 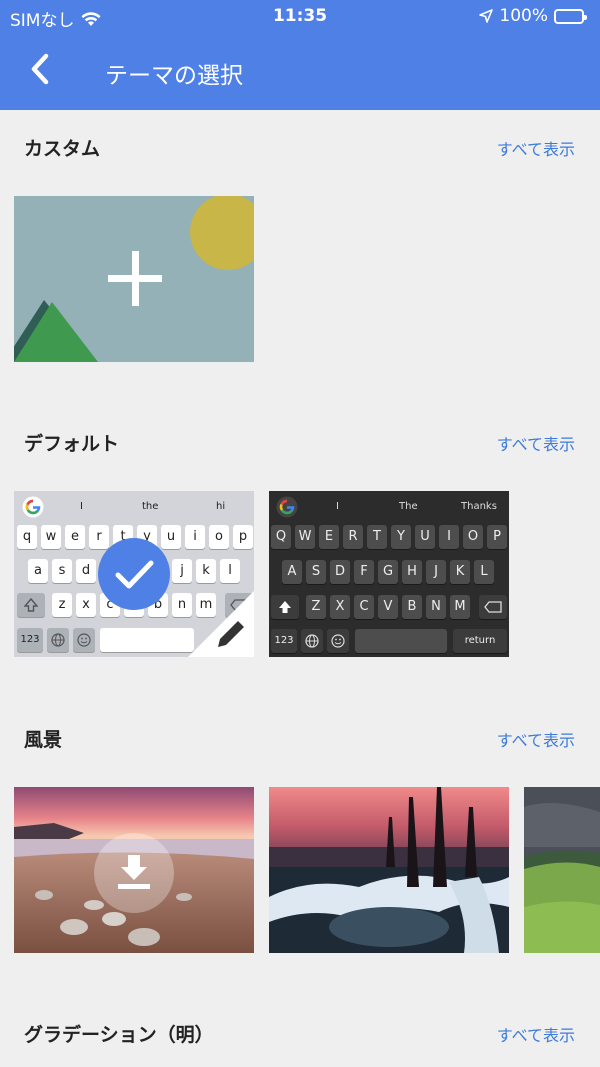 What do you see at coordinates (401, 641) in the screenshot?
I see `space-key` at bounding box center [401, 641].